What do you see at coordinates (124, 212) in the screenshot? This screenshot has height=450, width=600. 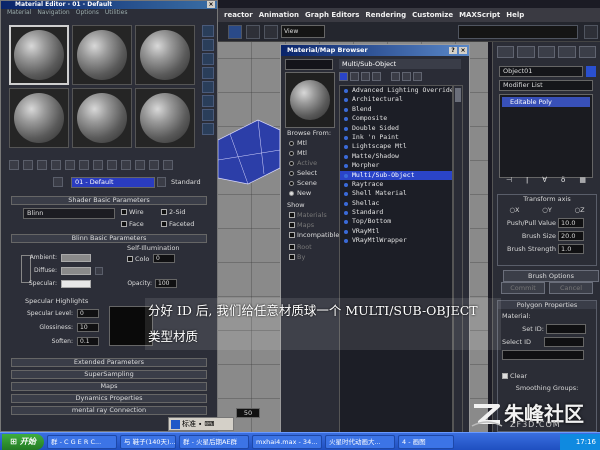 I see `wire-checkbox` at bounding box center [124, 212].